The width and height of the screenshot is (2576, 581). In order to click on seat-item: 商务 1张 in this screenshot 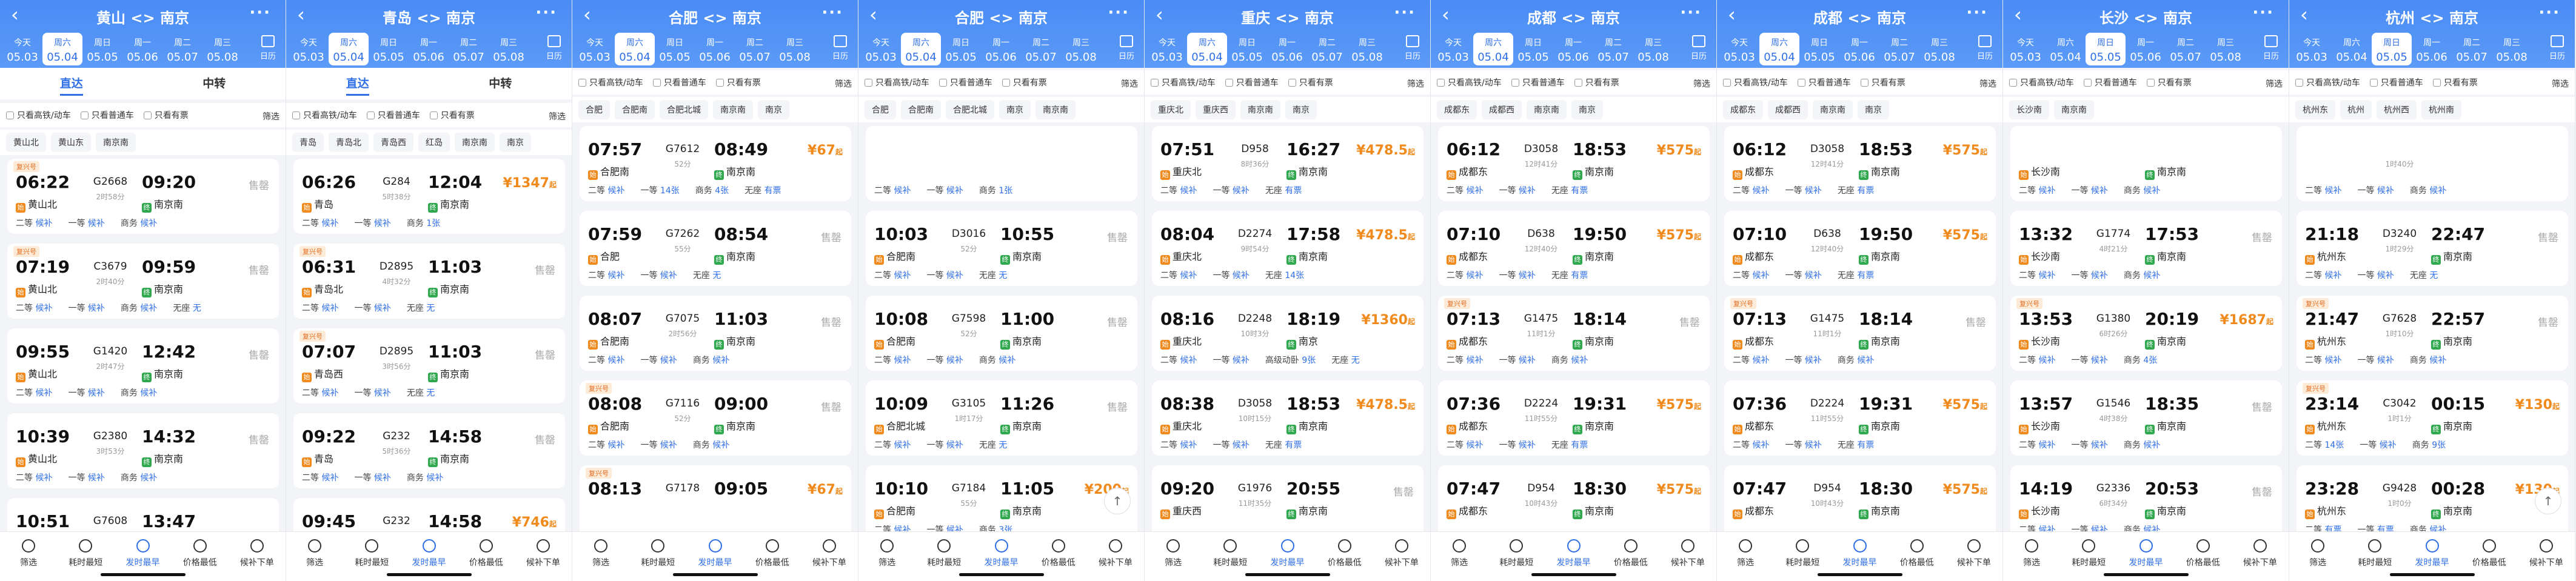, I will do `click(423, 223)`.